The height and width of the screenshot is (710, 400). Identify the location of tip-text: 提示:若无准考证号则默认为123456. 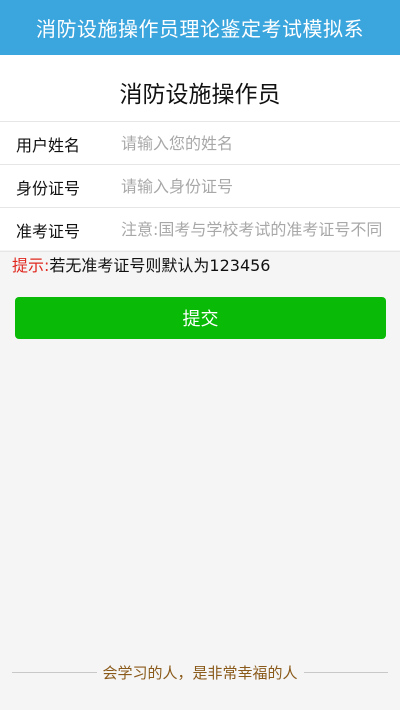
(141, 264).